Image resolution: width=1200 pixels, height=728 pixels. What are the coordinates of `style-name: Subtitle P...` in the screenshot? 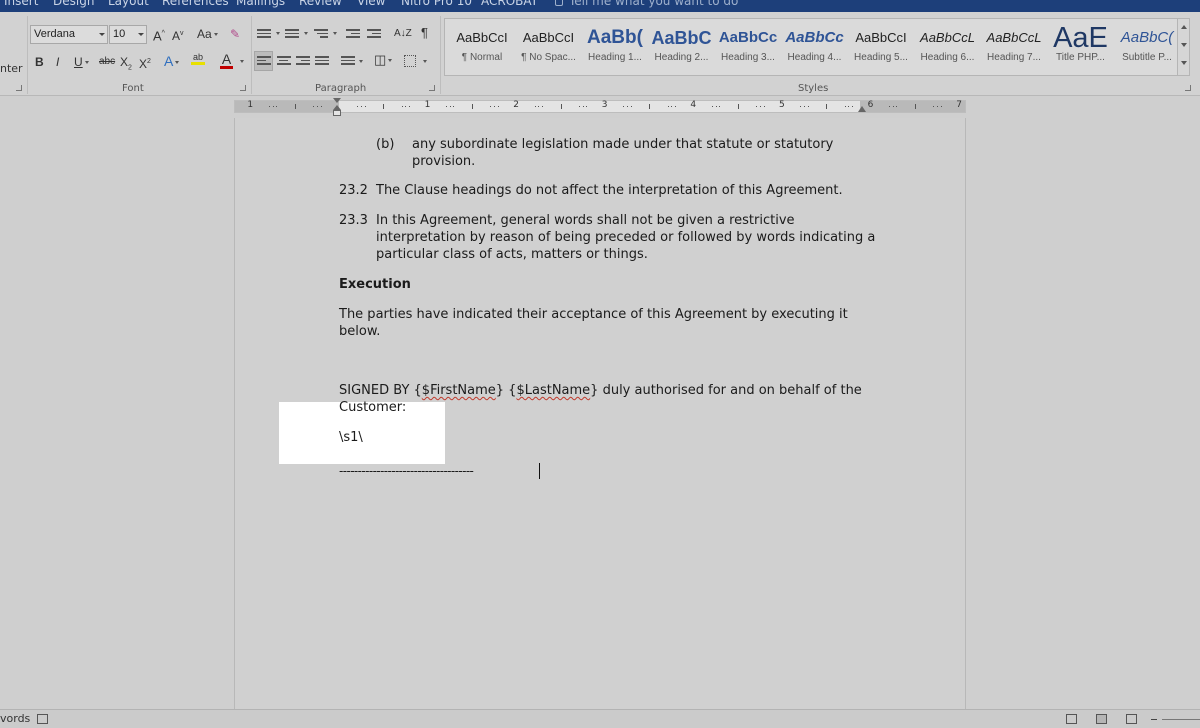 It's located at (1147, 57).